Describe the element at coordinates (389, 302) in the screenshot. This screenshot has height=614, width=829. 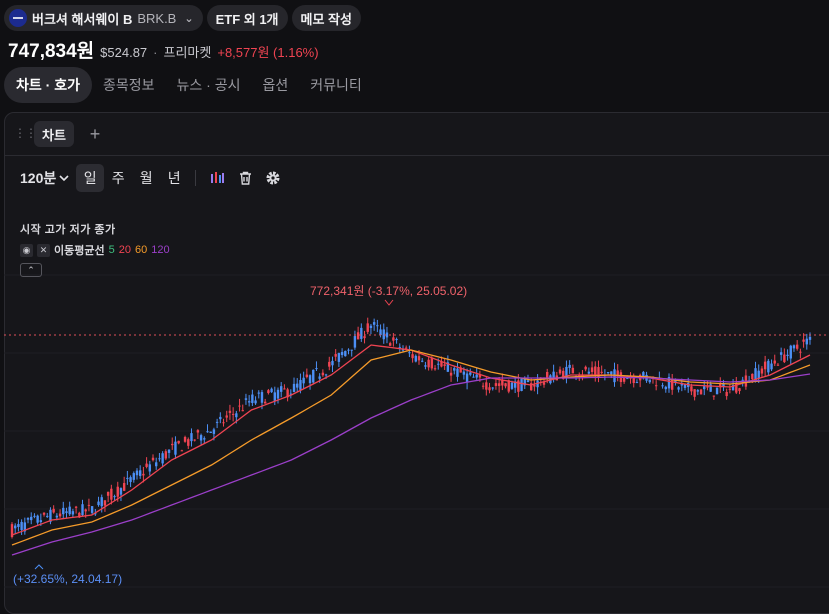
I see `high-marker-icon` at that location.